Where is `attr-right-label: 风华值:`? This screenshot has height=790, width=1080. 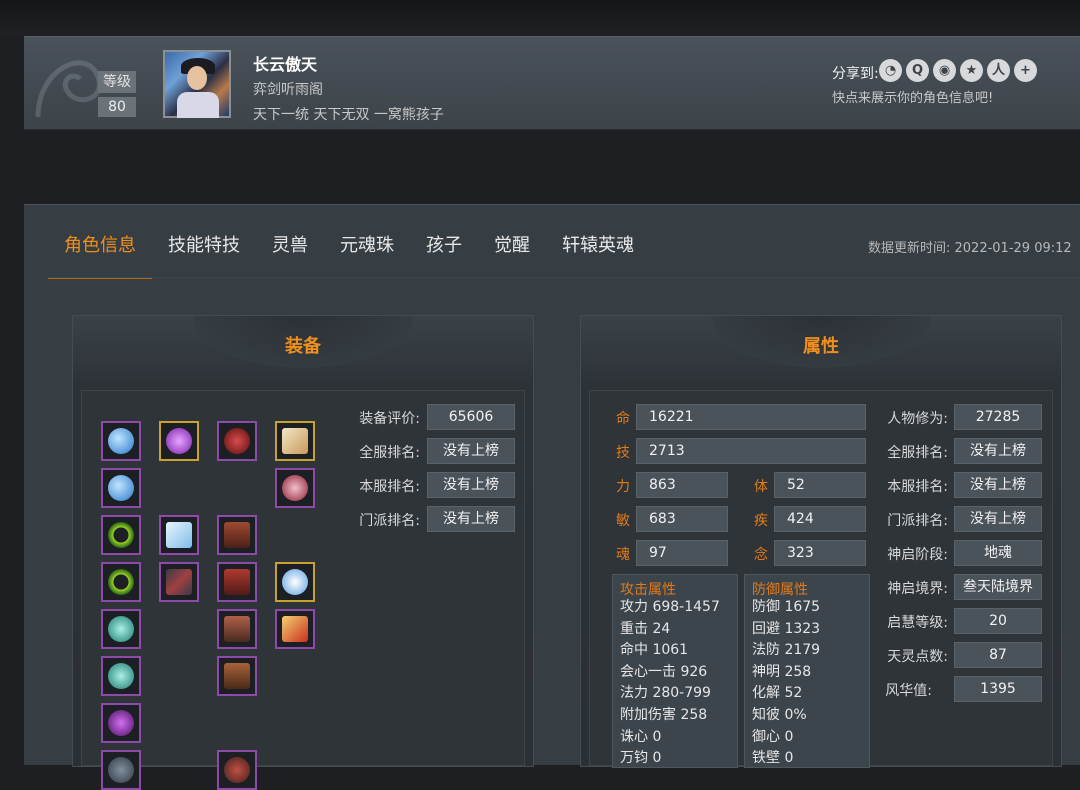
attr-right-label: 风华值: is located at coordinates (908, 691).